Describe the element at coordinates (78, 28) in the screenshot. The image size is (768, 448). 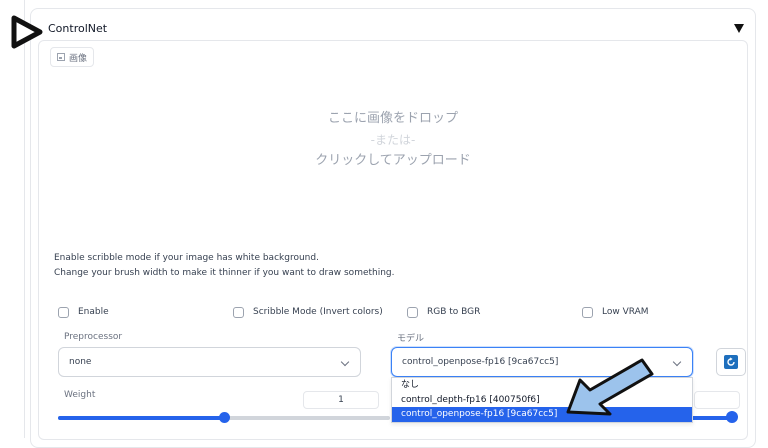
I see `panel-title: ControlNet` at that location.